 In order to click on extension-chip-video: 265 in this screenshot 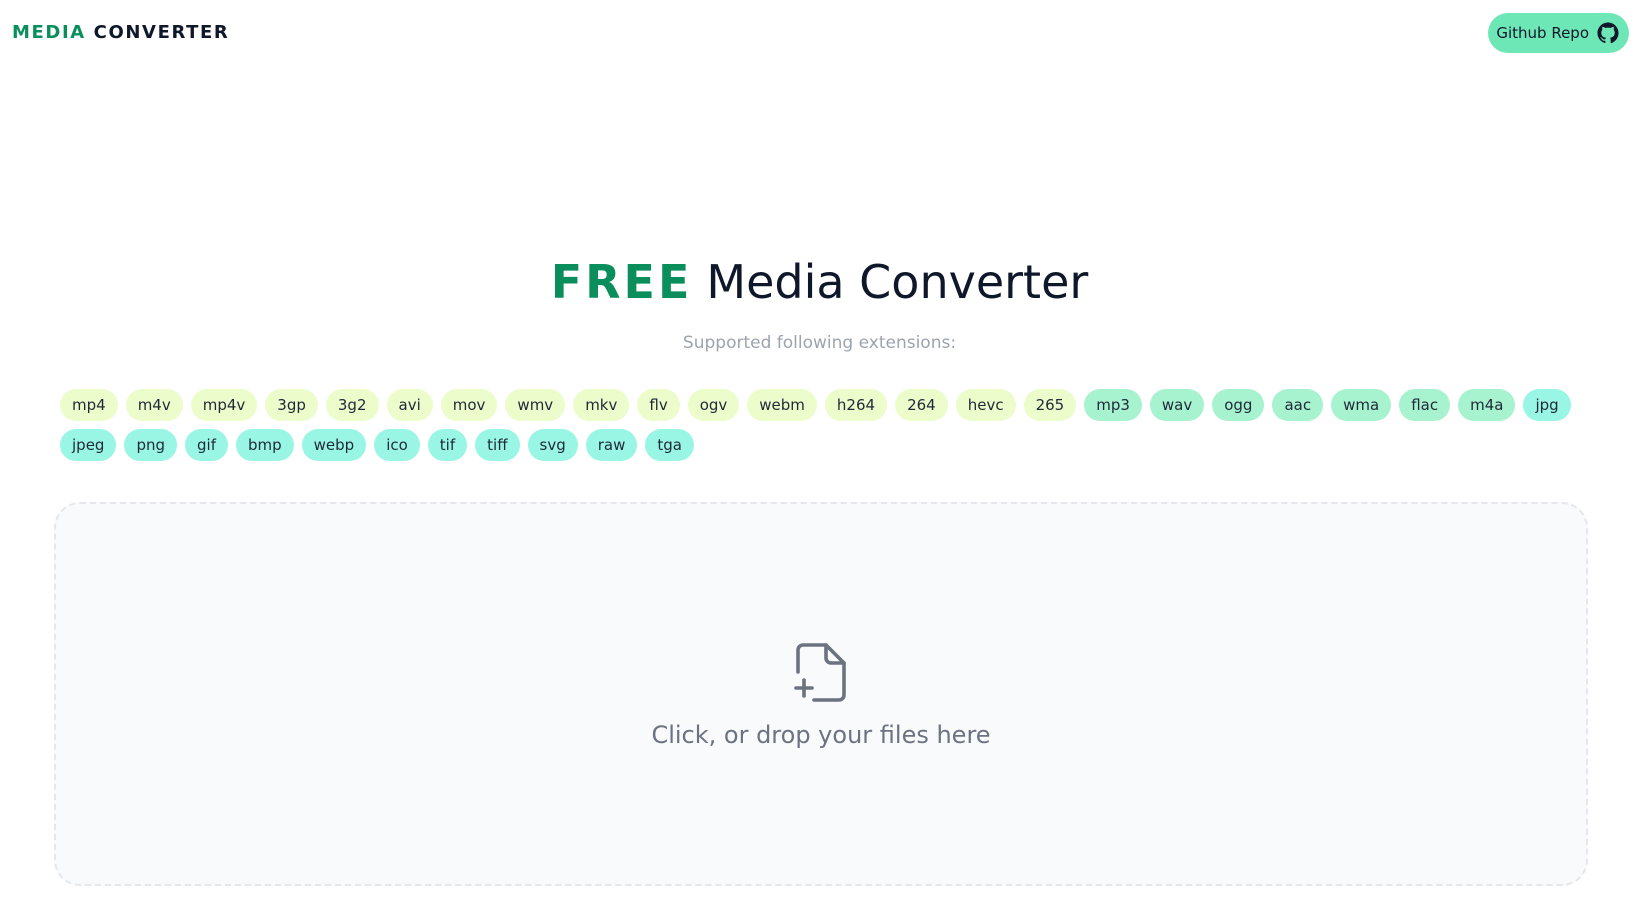, I will do `click(1050, 405)`.